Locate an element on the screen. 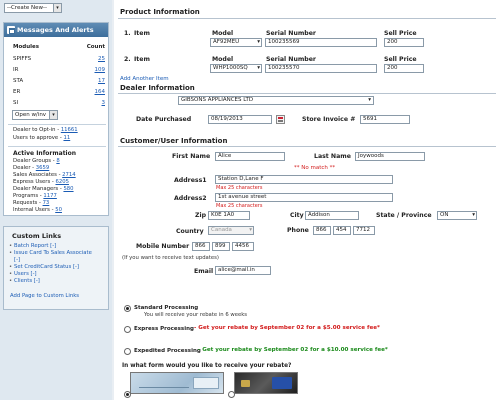 The height and width of the screenshot is (400, 500). zip-input: K0E 1A0 is located at coordinates (229, 215).